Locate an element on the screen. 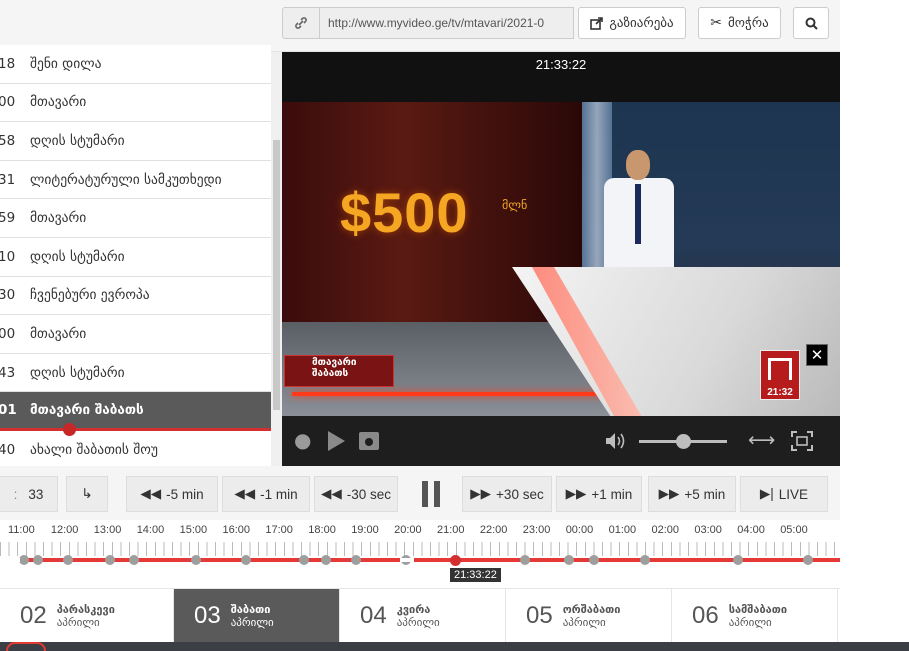 This screenshot has height=651, width=909. program-row: 18 შენი დილა is located at coordinates (135, 64).